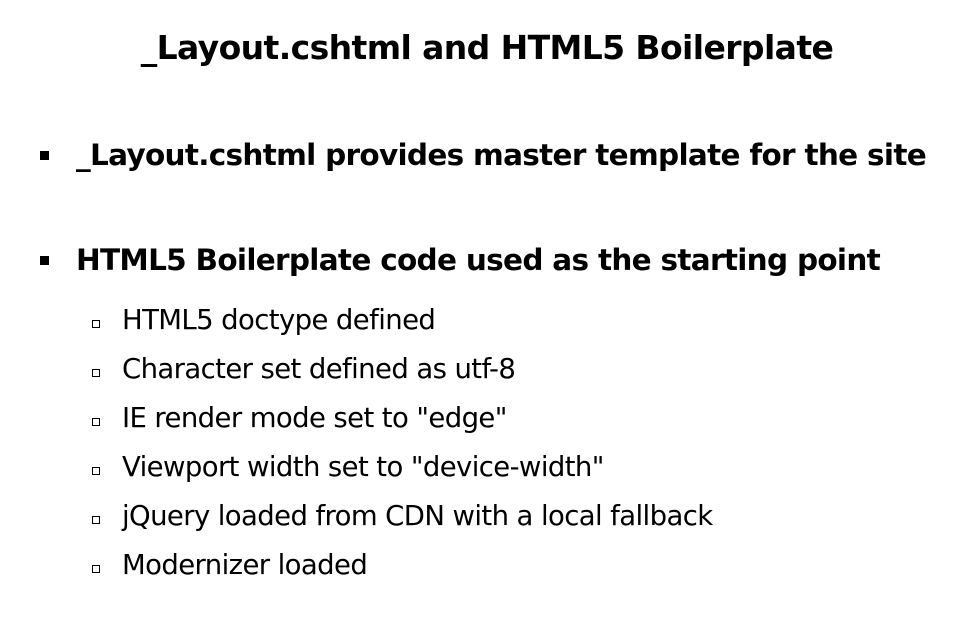 The height and width of the screenshot is (626, 958). I want to click on sub-bullet-doctype: HTML5 doctype defined, so click(402, 320).